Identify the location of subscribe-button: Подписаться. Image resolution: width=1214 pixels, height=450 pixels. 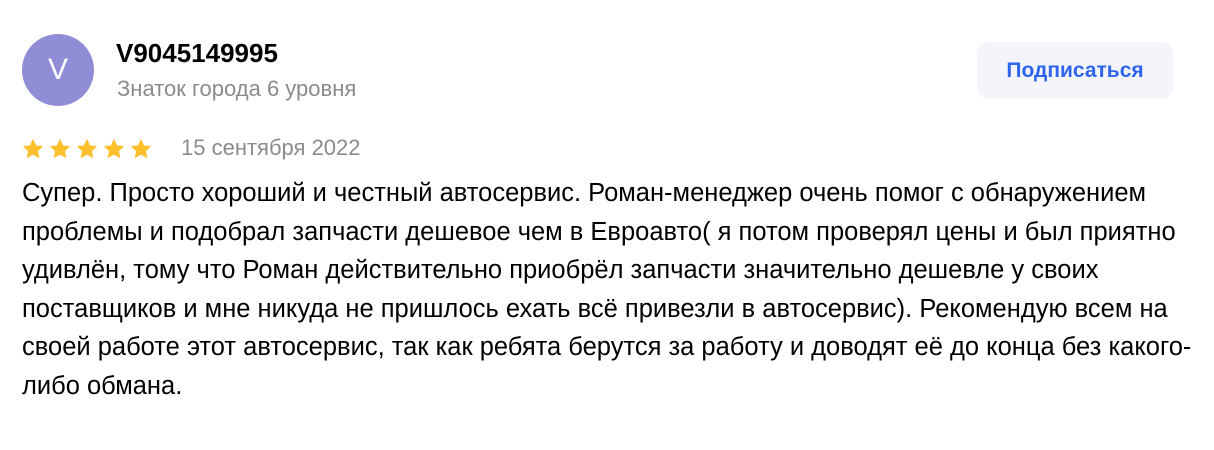
(1075, 70).